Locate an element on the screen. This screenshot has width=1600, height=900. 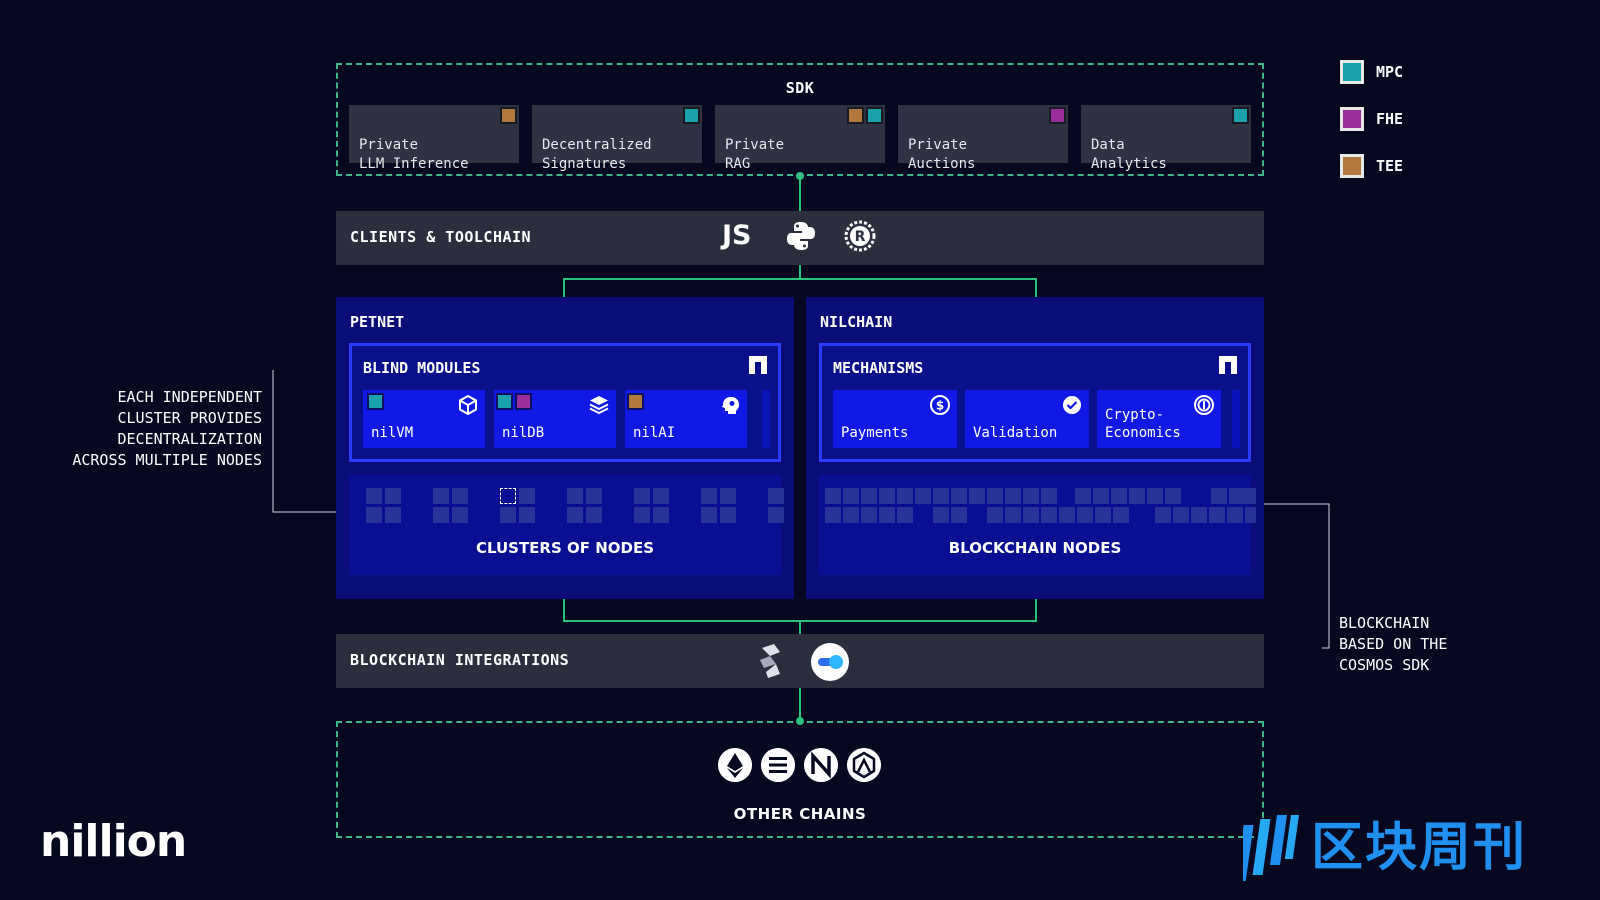
sdk-title: SDK is located at coordinates (800, 88).